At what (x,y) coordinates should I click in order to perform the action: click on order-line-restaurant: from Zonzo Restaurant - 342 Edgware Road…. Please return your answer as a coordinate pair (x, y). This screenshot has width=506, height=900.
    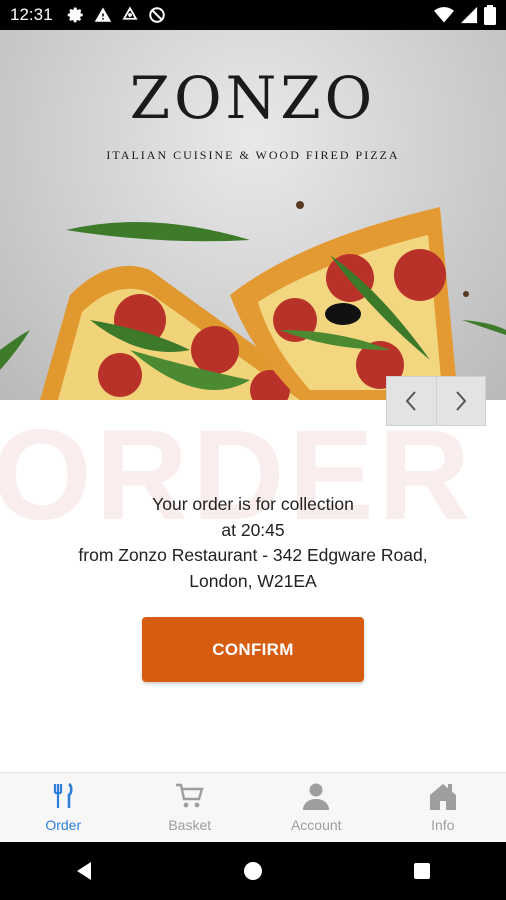
    Looking at the image, I should click on (253, 555).